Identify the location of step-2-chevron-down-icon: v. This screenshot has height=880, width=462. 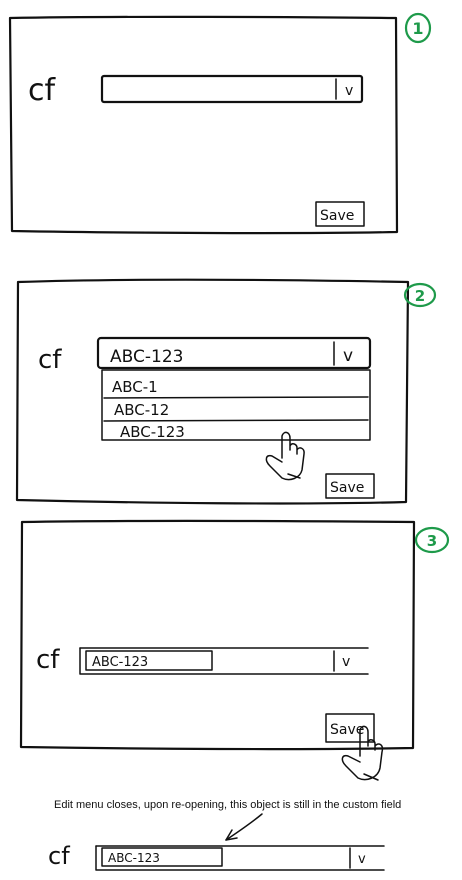
(348, 356).